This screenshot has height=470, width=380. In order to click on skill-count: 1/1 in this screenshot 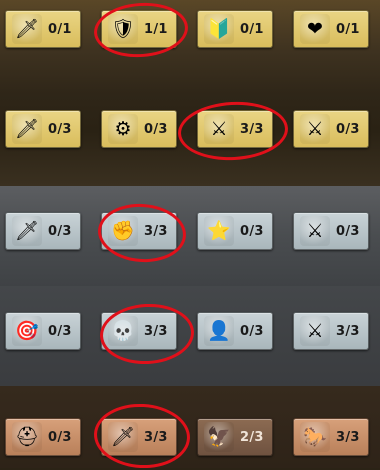, I will do `click(156, 29)`.